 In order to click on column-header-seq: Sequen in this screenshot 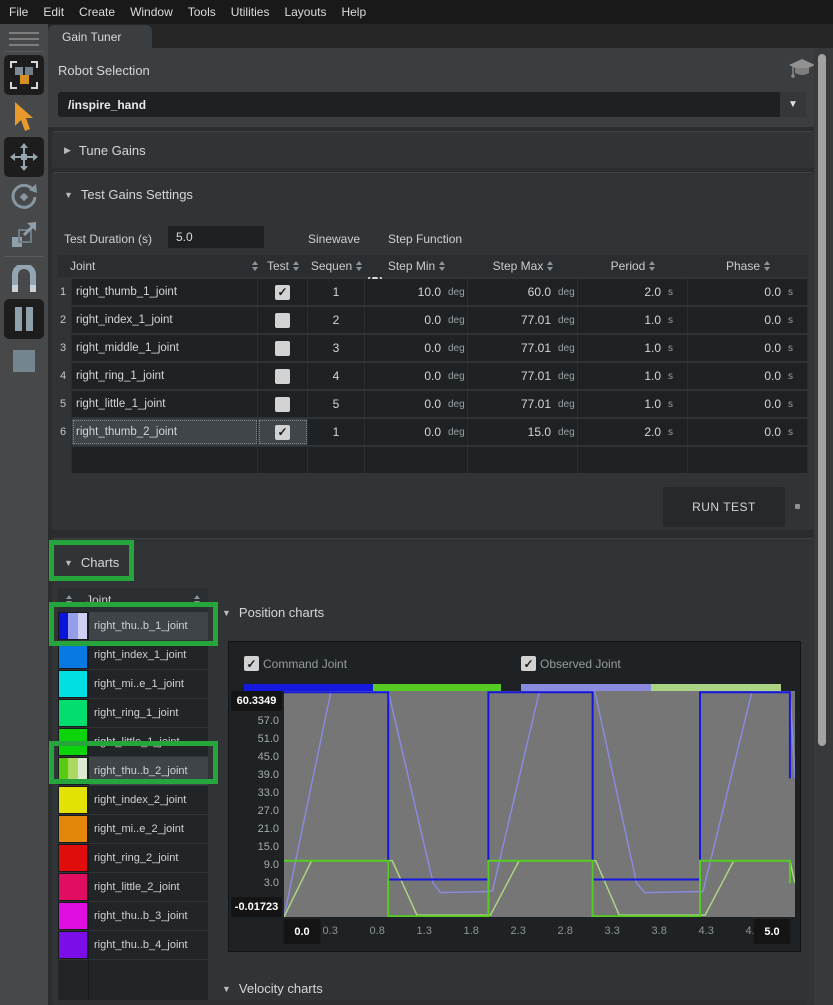, I will do `click(336, 266)`.